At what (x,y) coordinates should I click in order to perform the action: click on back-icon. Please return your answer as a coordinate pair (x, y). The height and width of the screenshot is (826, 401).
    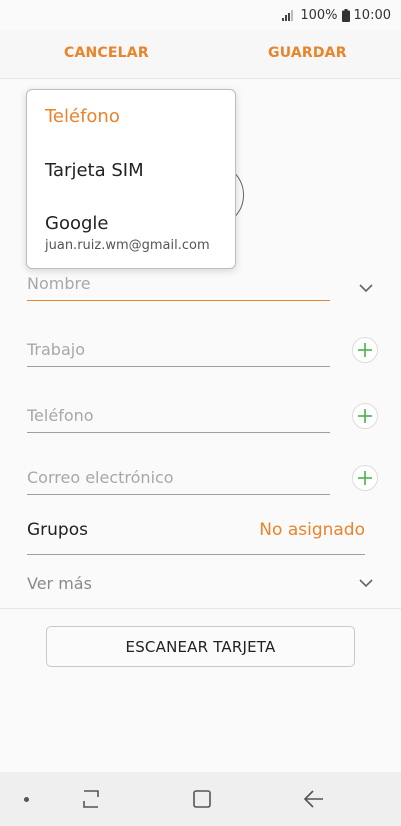
    Looking at the image, I should click on (314, 799).